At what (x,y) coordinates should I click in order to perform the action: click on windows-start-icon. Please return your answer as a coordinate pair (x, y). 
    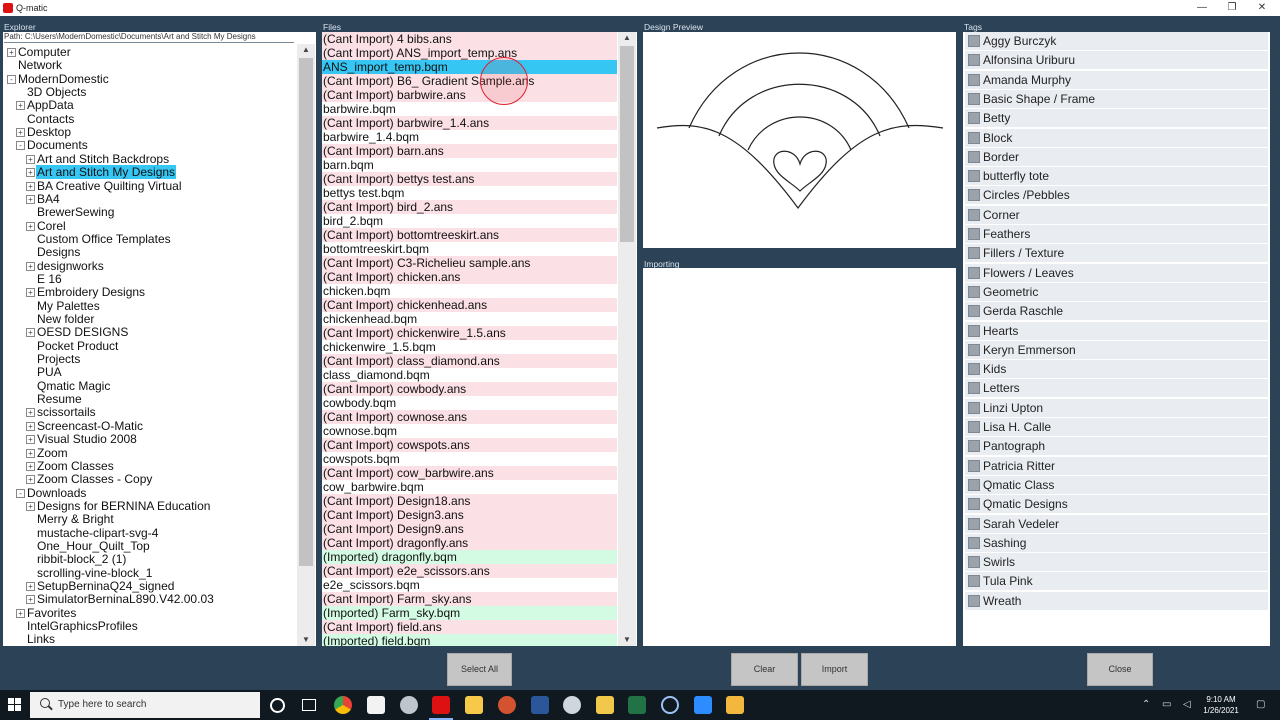
    Looking at the image, I should click on (15, 705).